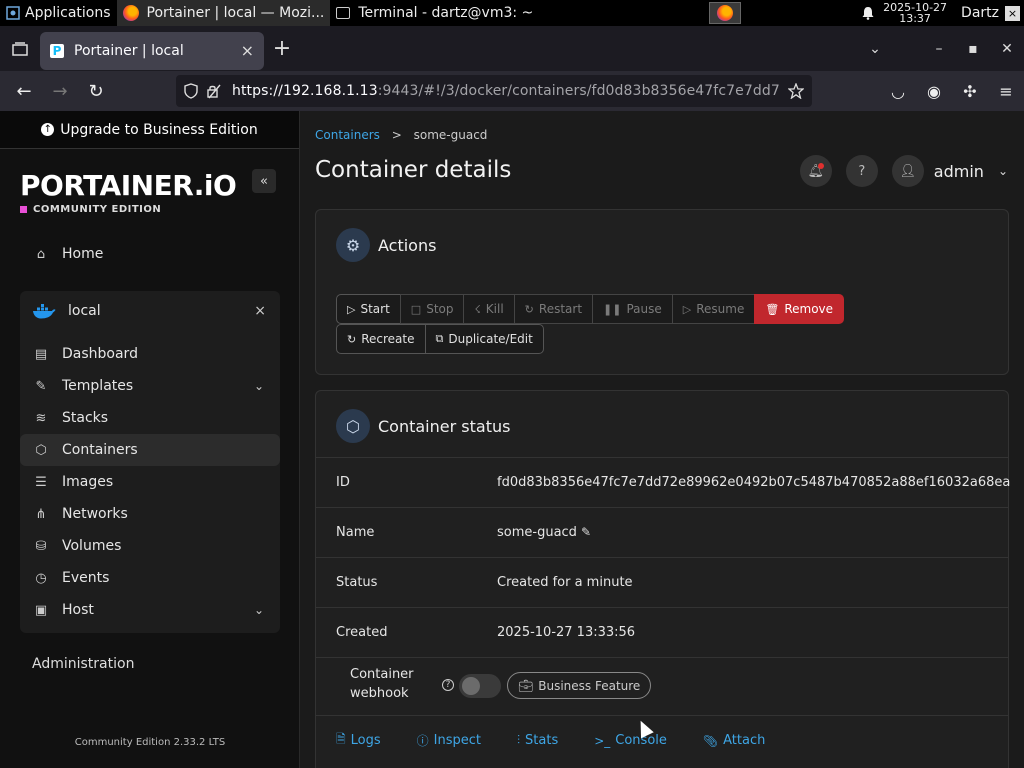 Image resolution: width=1024 pixels, height=768 pixels. What do you see at coordinates (471, 686) in the screenshot?
I see `toggle-knob` at bounding box center [471, 686].